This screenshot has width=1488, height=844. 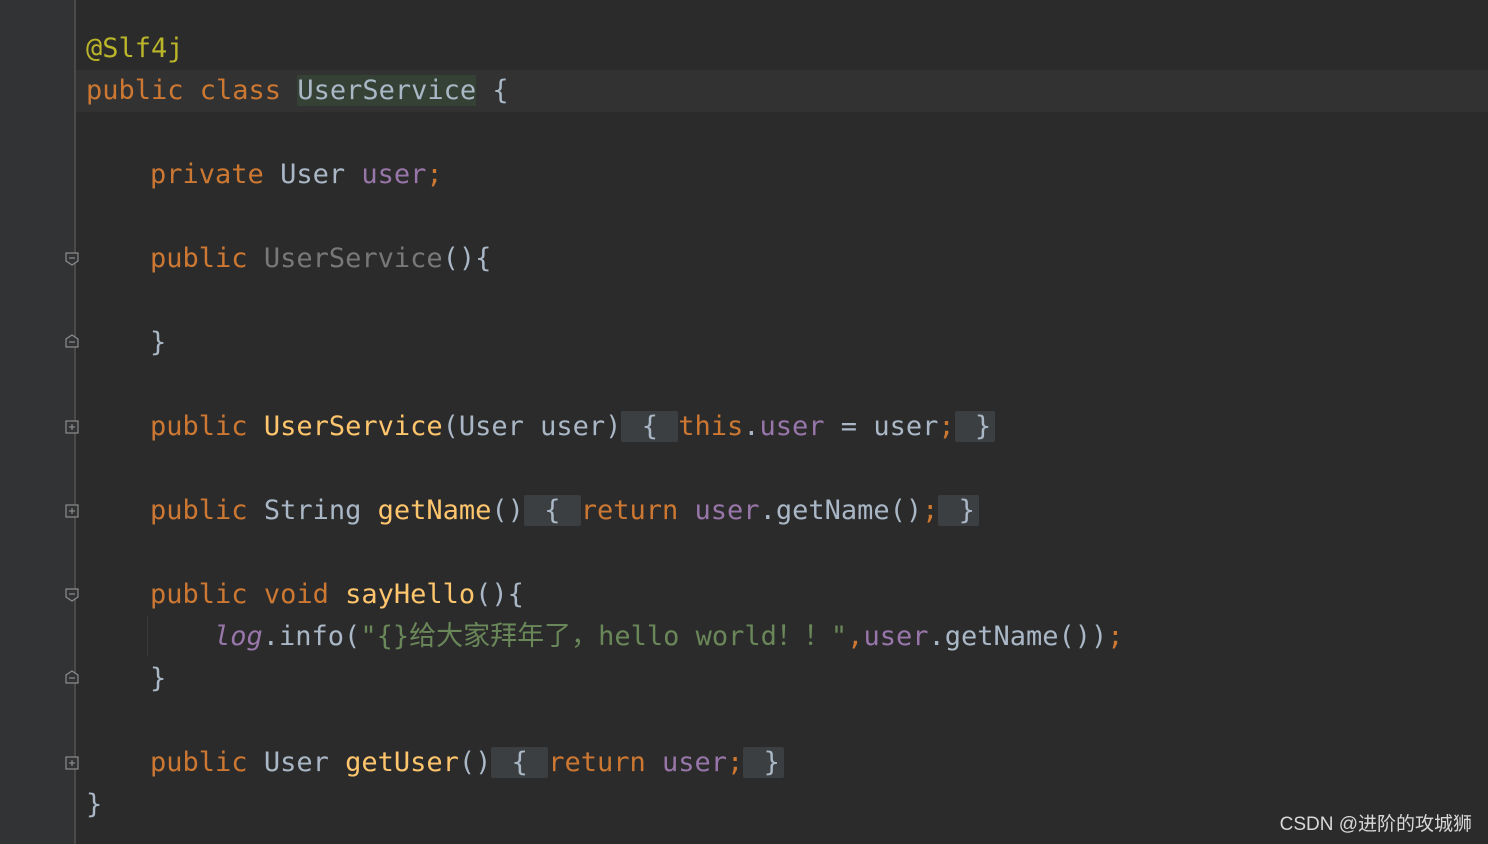 I want to click on ctor-params: (User user), so click(x=532, y=426).